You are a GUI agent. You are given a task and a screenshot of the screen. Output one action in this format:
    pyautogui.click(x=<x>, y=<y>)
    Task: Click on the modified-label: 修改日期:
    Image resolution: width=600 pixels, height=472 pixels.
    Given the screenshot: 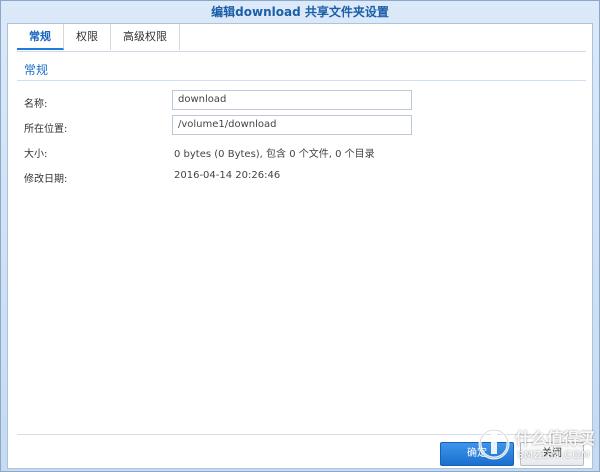 What is the action you would take?
    pyautogui.click(x=46, y=179)
    